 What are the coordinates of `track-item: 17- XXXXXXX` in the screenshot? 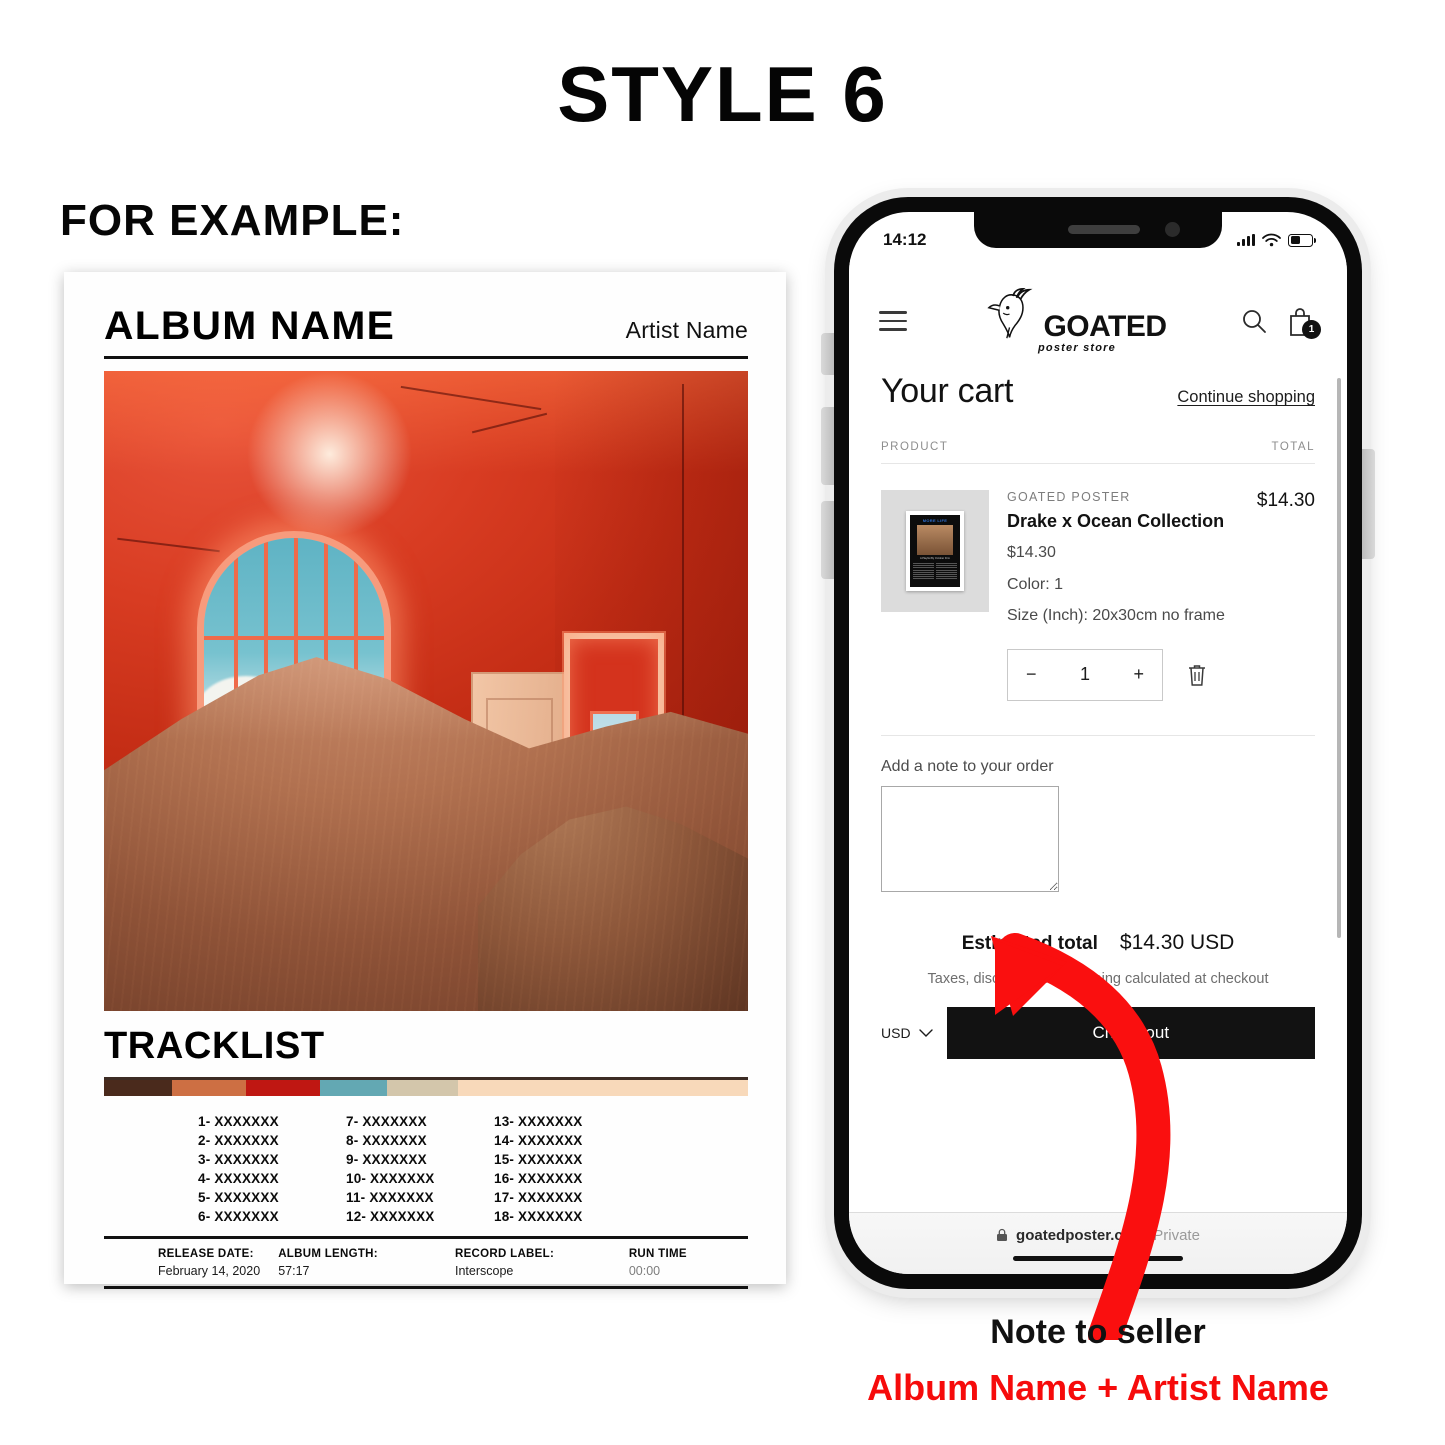 It's located at (538, 1197).